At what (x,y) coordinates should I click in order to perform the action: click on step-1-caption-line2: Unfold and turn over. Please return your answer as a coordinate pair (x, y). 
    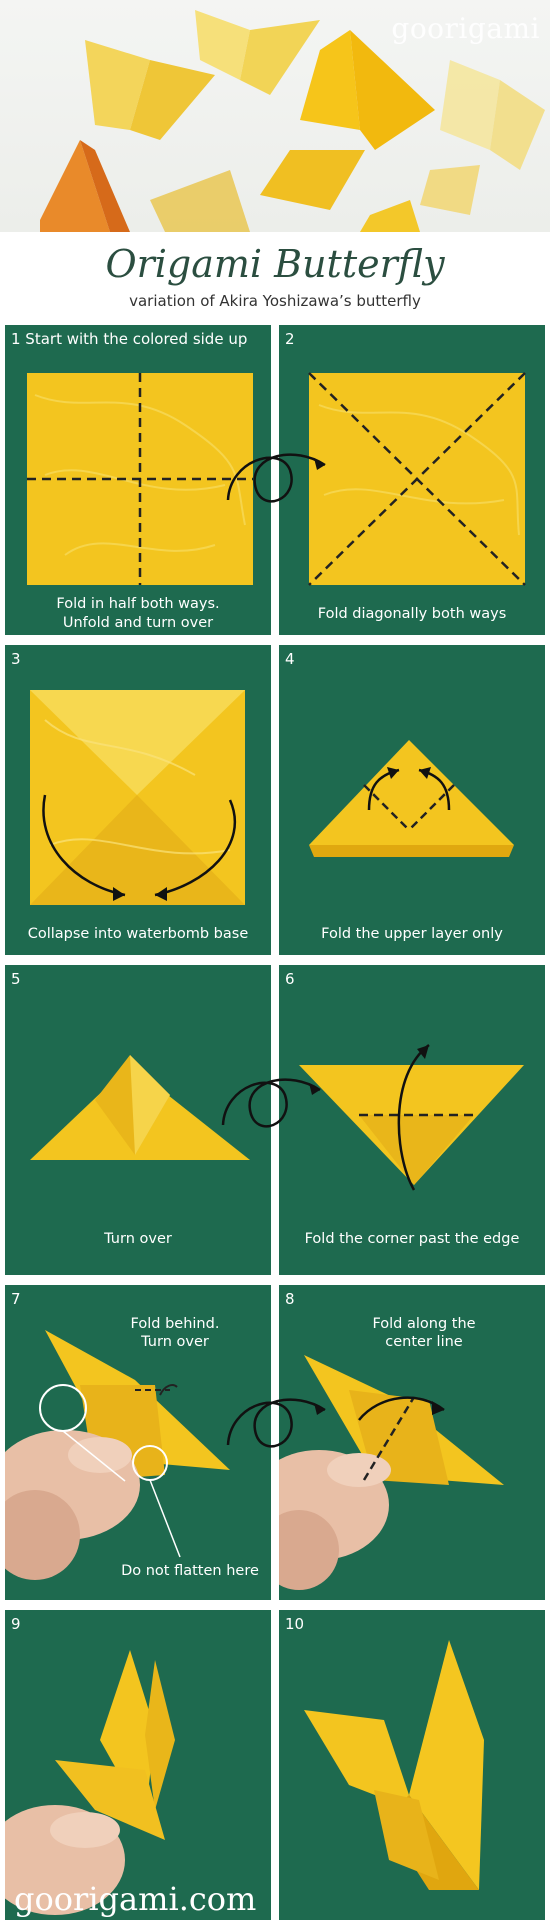
    Looking at the image, I should click on (138, 623).